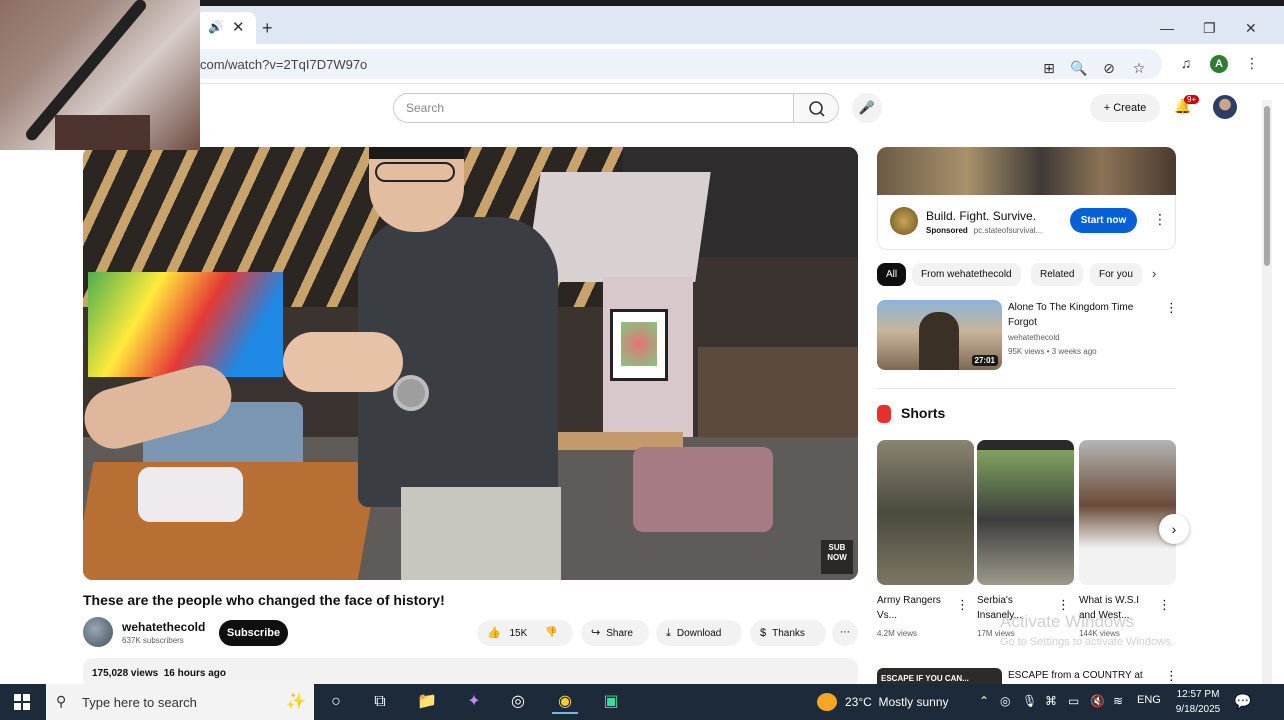 The height and width of the screenshot is (720, 1284). I want to click on thumbs-down-icon: 👎, so click(551, 632).